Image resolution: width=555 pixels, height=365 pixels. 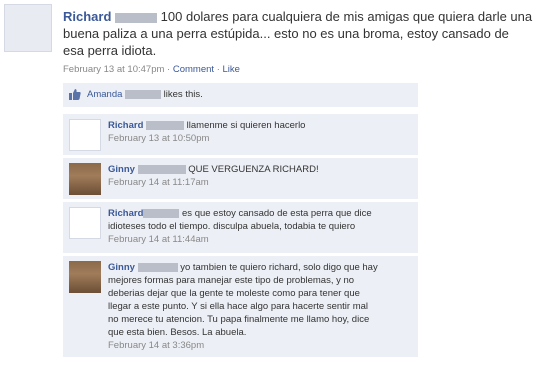 I want to click on likes-bar: Amanda likes this., so click(x=240, y=95).